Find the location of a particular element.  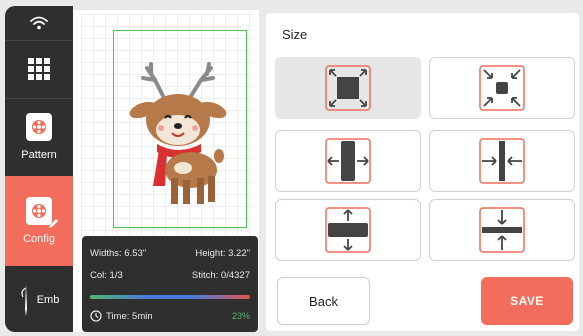

expand-all-icon is located at coordinates (348, 88).